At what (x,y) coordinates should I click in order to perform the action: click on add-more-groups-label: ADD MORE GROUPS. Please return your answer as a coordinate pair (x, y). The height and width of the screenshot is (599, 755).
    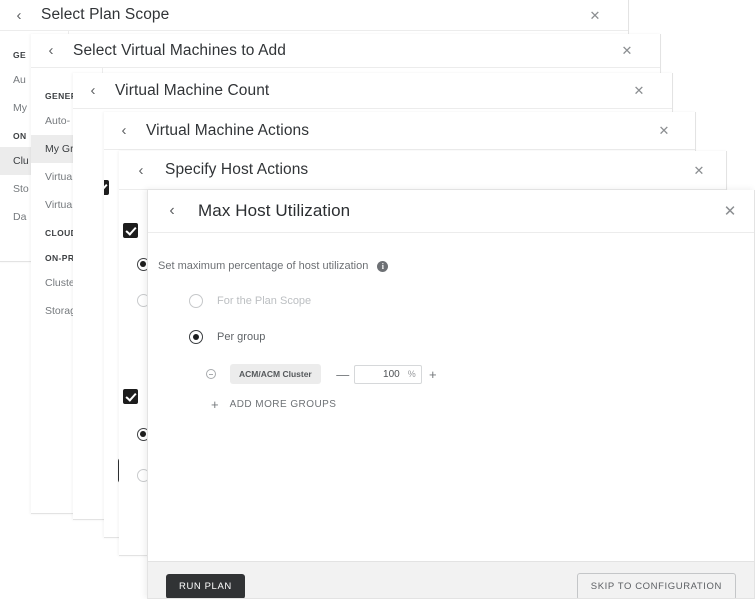
    Looking at the image, I should click on (283, 404).